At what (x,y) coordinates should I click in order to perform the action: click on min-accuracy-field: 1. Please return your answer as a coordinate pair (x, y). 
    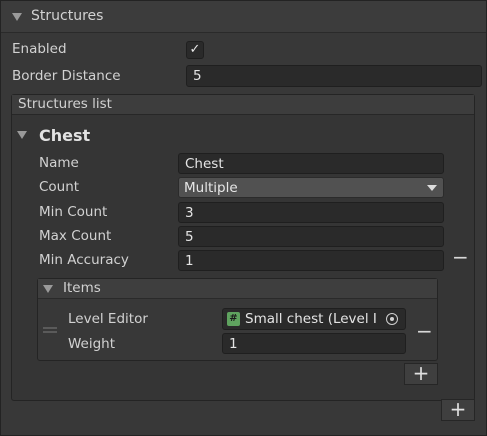
    Looking at the image, I should click on (311, 260).